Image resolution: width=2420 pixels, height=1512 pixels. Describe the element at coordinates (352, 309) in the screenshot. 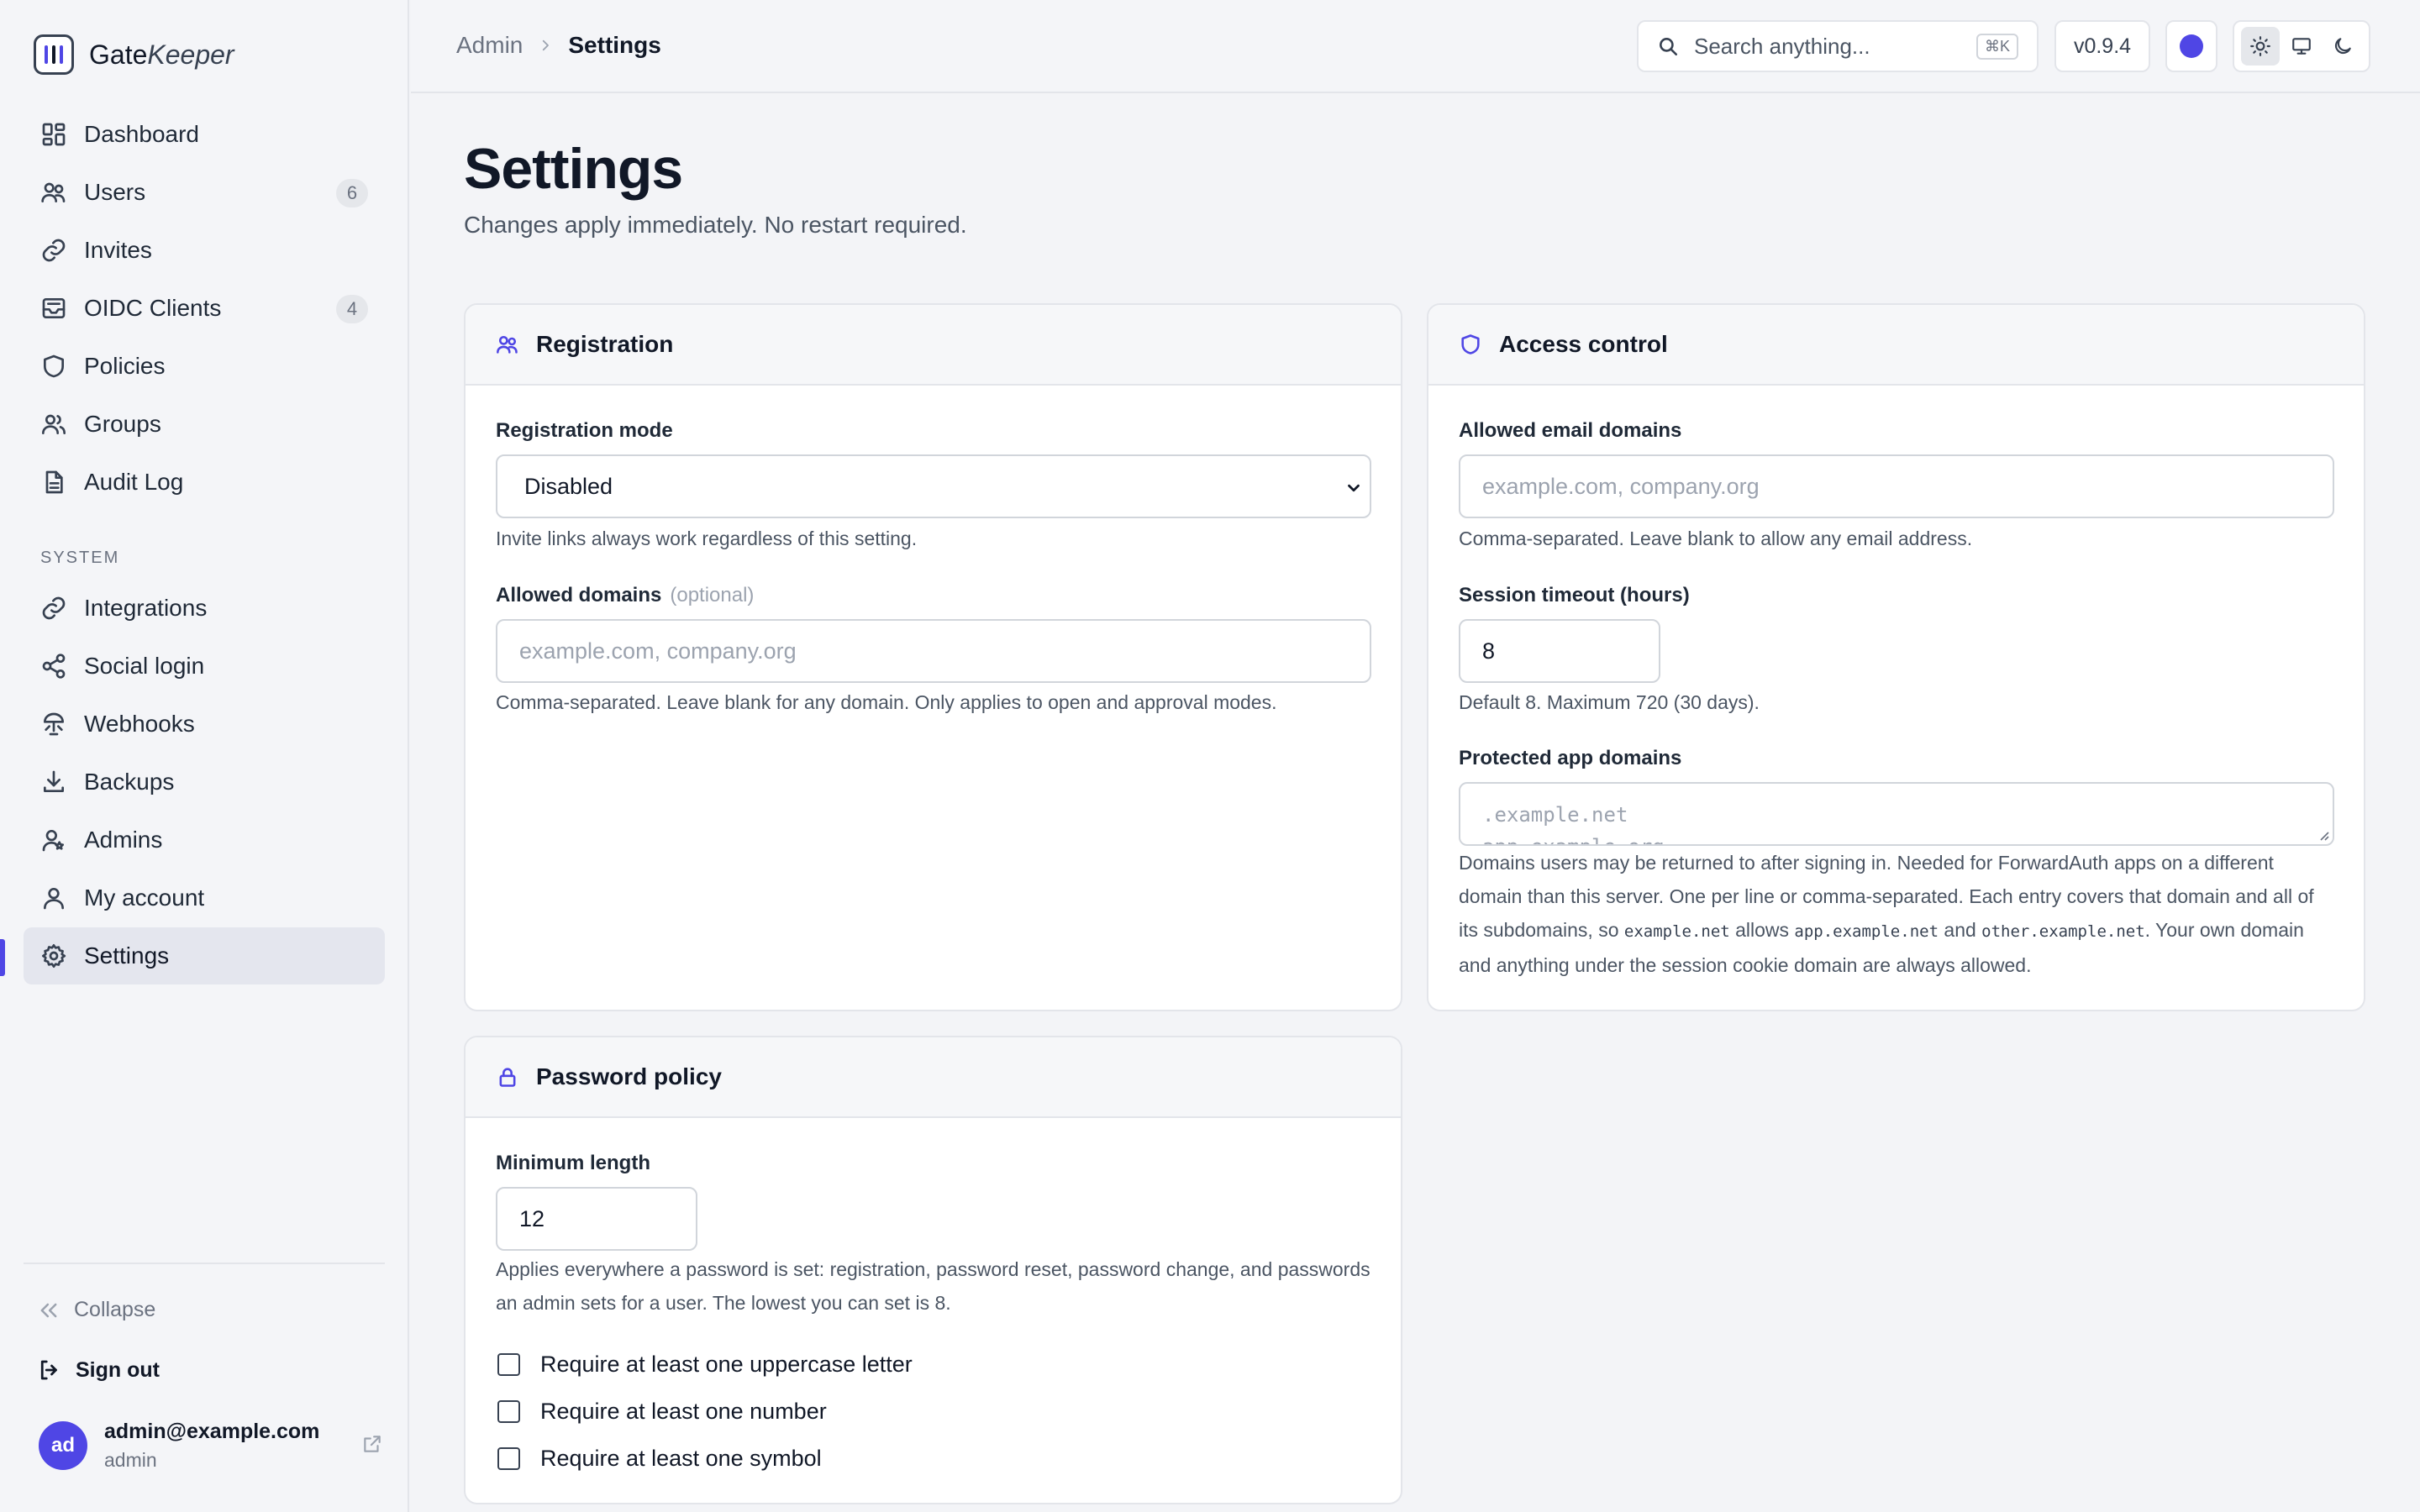

I see `oidc-clients-count-badge: 4` at that location.